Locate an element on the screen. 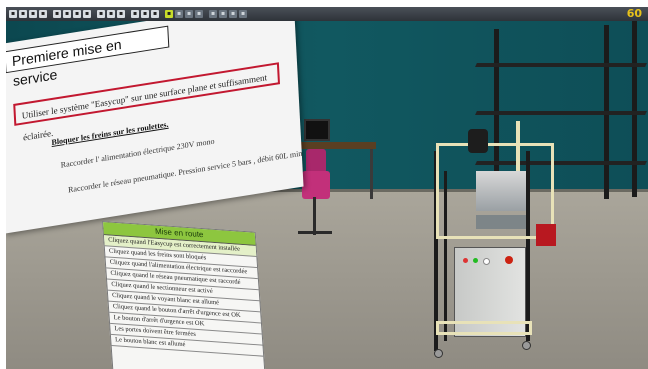  move-icon: ▪ is located at coordinates (179, 14).